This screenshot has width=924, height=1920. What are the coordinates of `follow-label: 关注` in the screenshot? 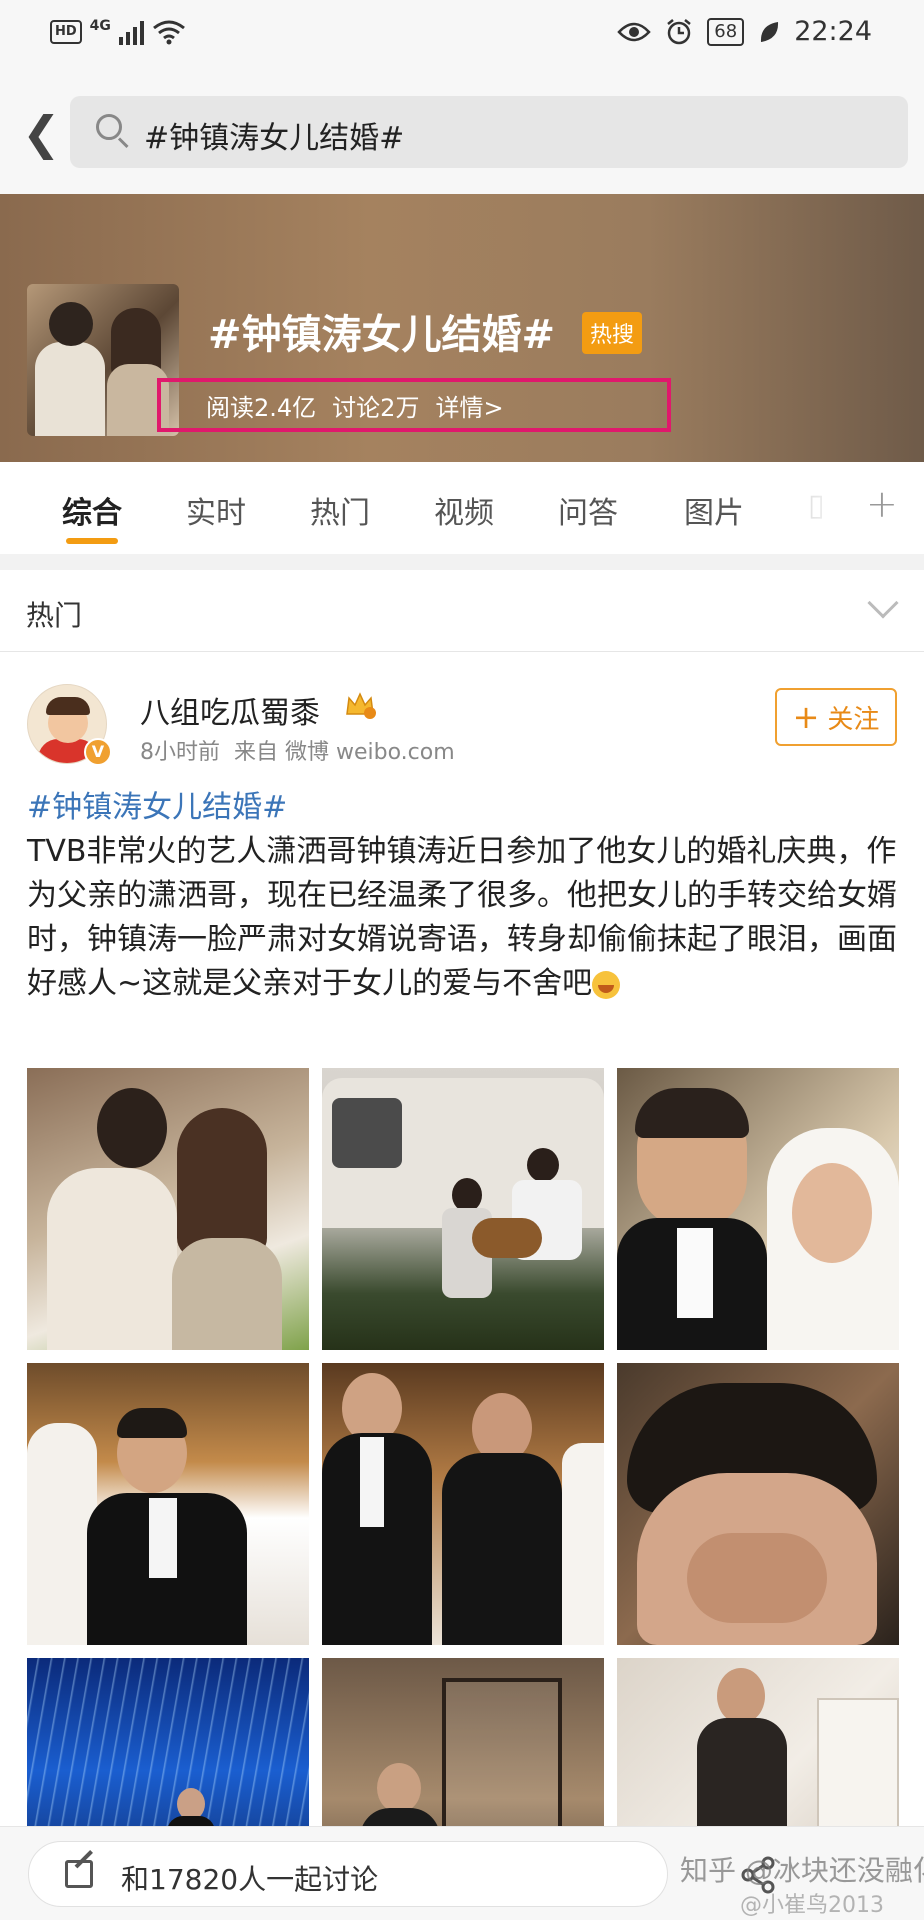 It's located at (853, 719).